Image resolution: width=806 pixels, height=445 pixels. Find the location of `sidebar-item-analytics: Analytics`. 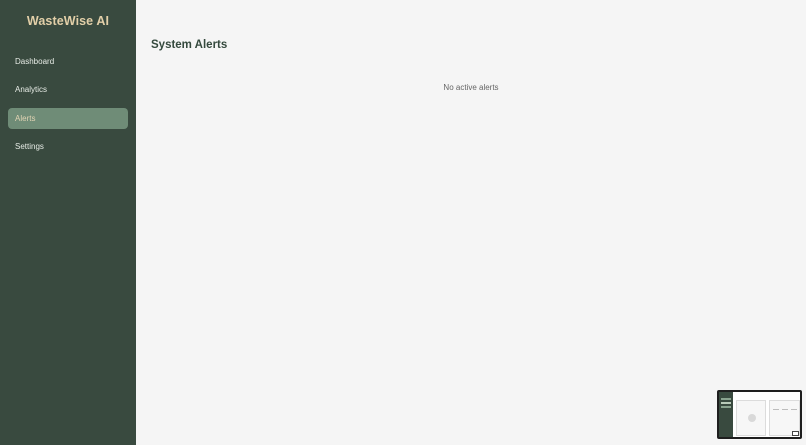

sidebar-item-analytics: Analytics is located at coordinates (68, 89).